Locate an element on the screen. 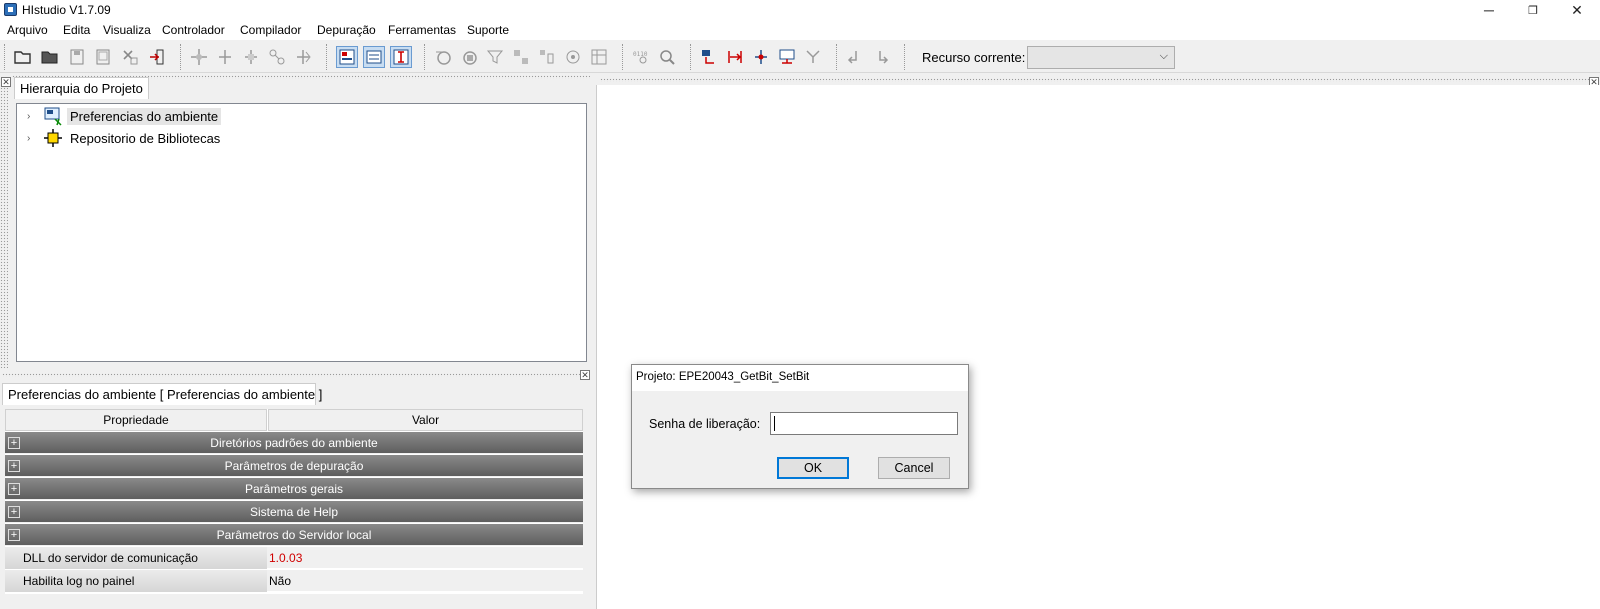 The height and width of the screenshot is (609, 1600). category-label: Parâmetros de depuração is located at coordinates (294, 466).